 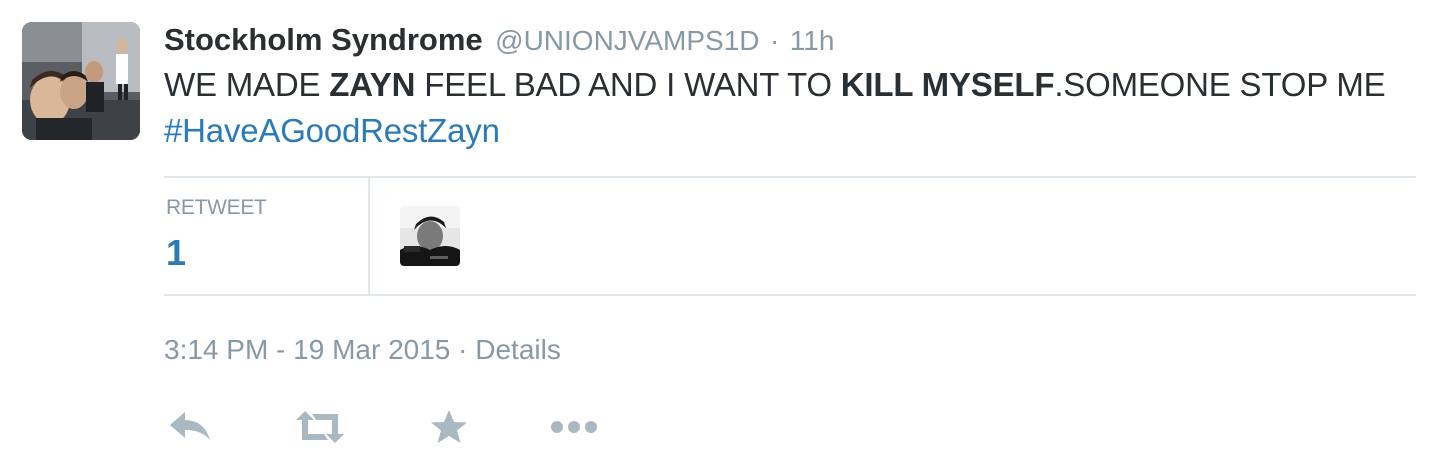 What do you see at coordinates (518, 349) in the screenshot?
I see `details-link: Details` at bounding box center [518, 349].